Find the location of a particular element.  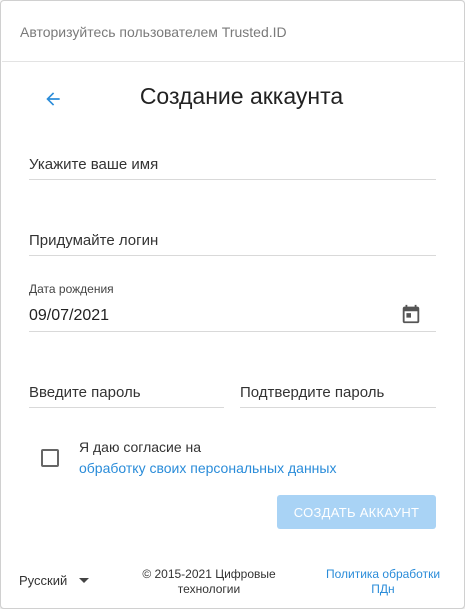

password-field: Введите пароль is located at coordinates (126, 390).